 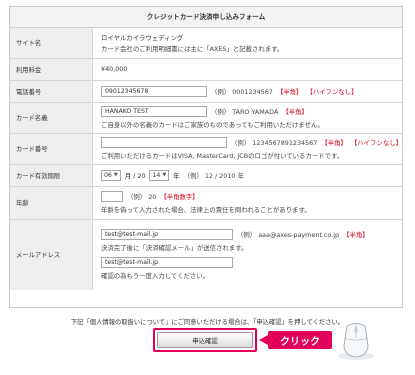 I want to click on email-note-reenter: 確認の為もう一度入力してください。, so click(x=155, y=276).